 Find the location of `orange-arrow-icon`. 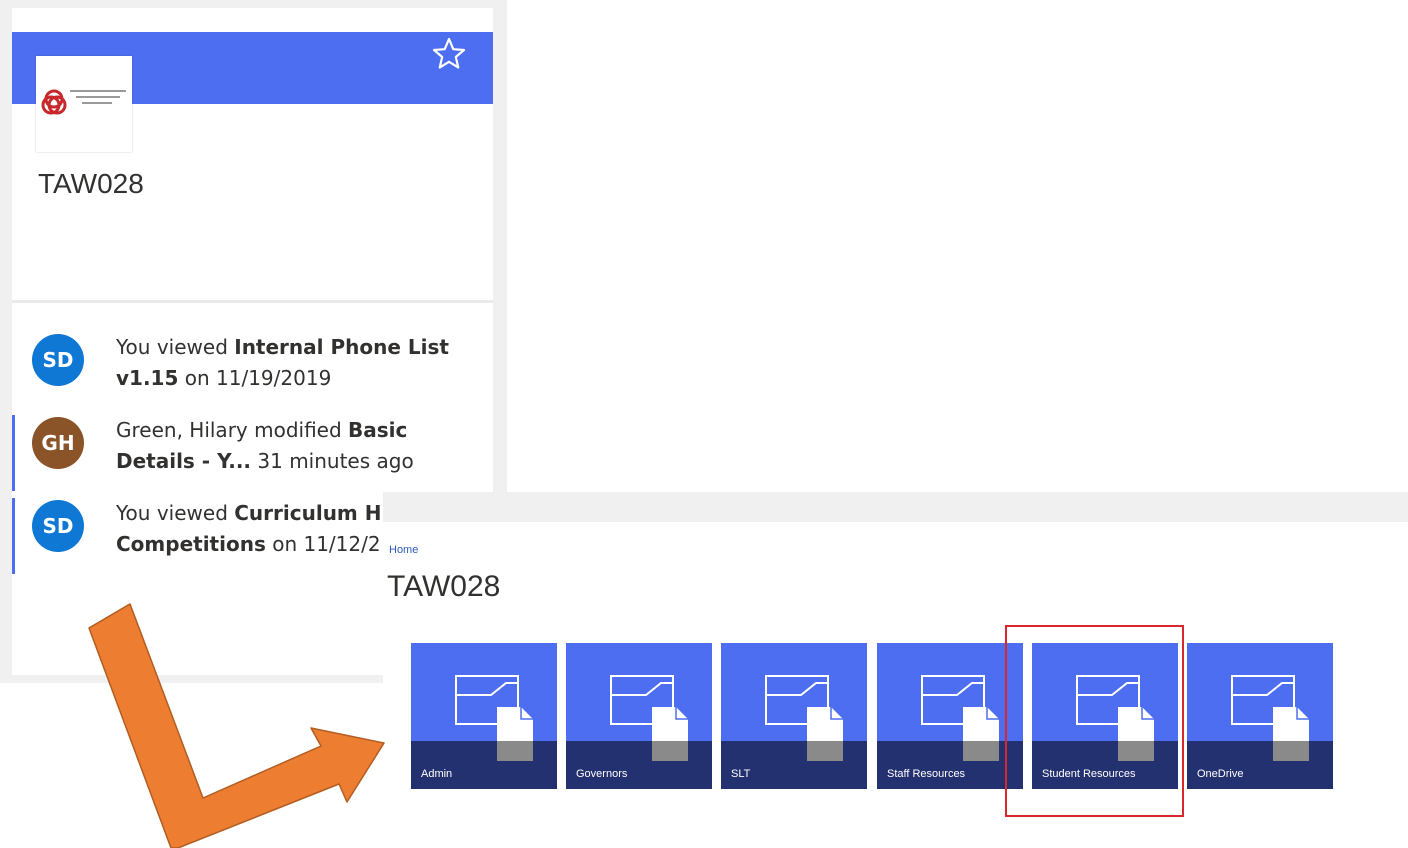

orange-arrow-icon is located at coordinates (236, 725).